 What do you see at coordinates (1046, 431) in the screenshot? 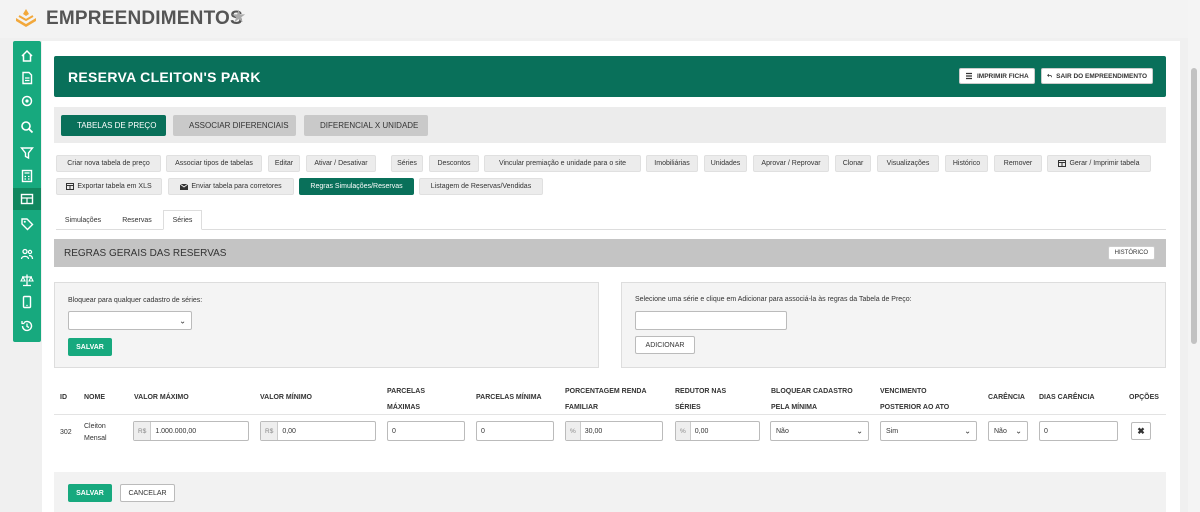
I see `dias-carencia-value: 0` at bounding box center [1046, 431].